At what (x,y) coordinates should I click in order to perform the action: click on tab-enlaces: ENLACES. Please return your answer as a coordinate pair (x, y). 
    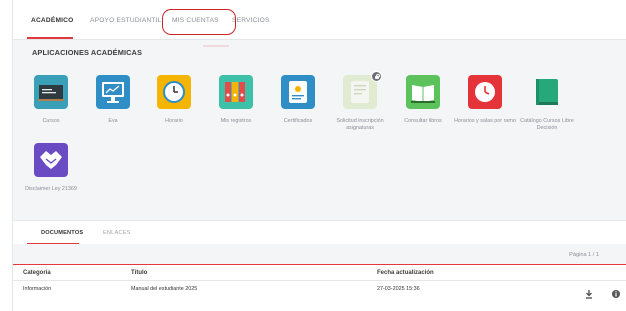
    Looking at the image, I should click on (117, 233).